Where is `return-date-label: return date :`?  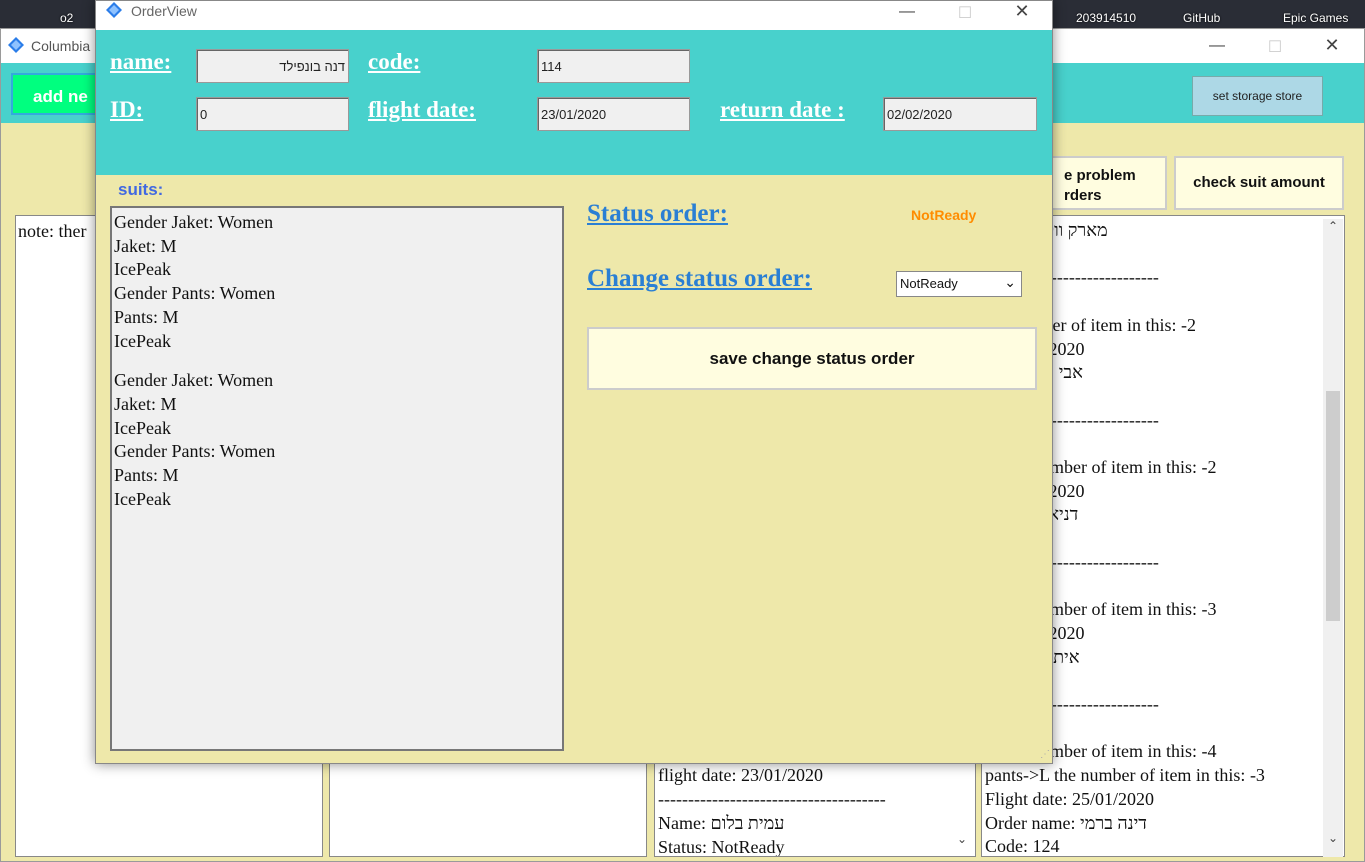 return-date-label: return date : is located at coordinates (782, 109).